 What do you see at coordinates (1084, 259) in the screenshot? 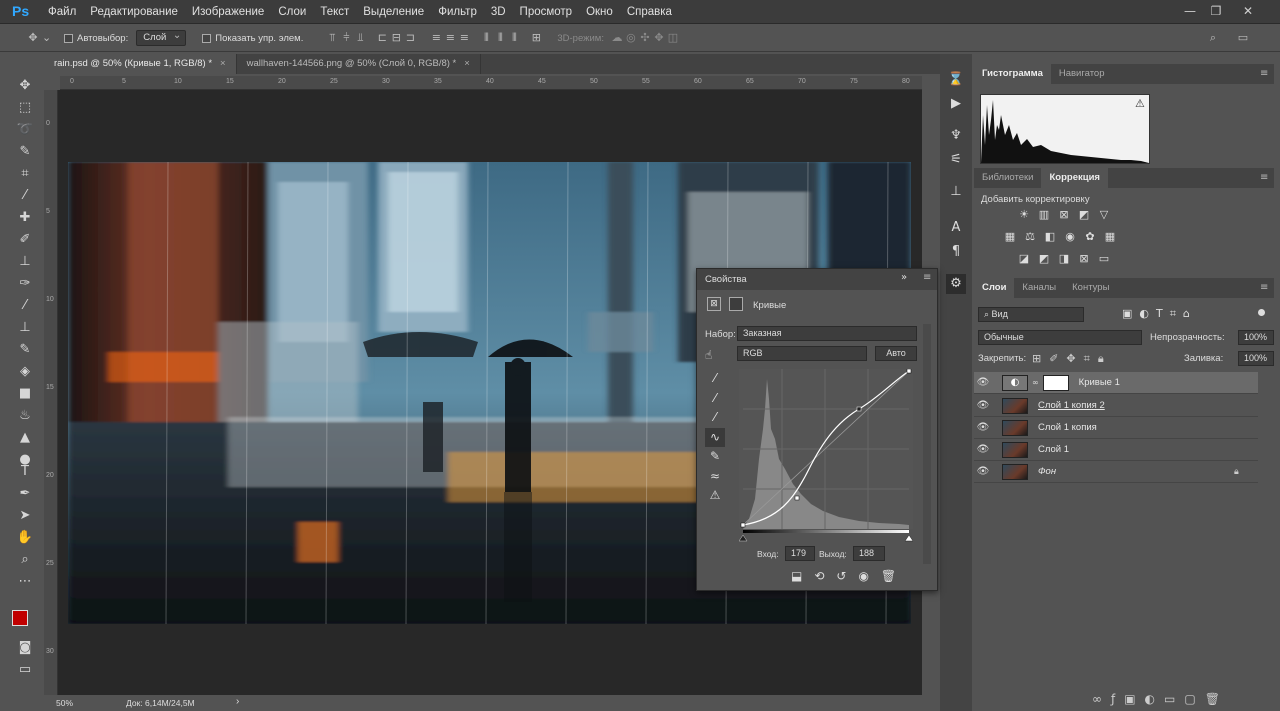
I see `gradient-map-icon: ⊠` at bounding box center [1084, 259].